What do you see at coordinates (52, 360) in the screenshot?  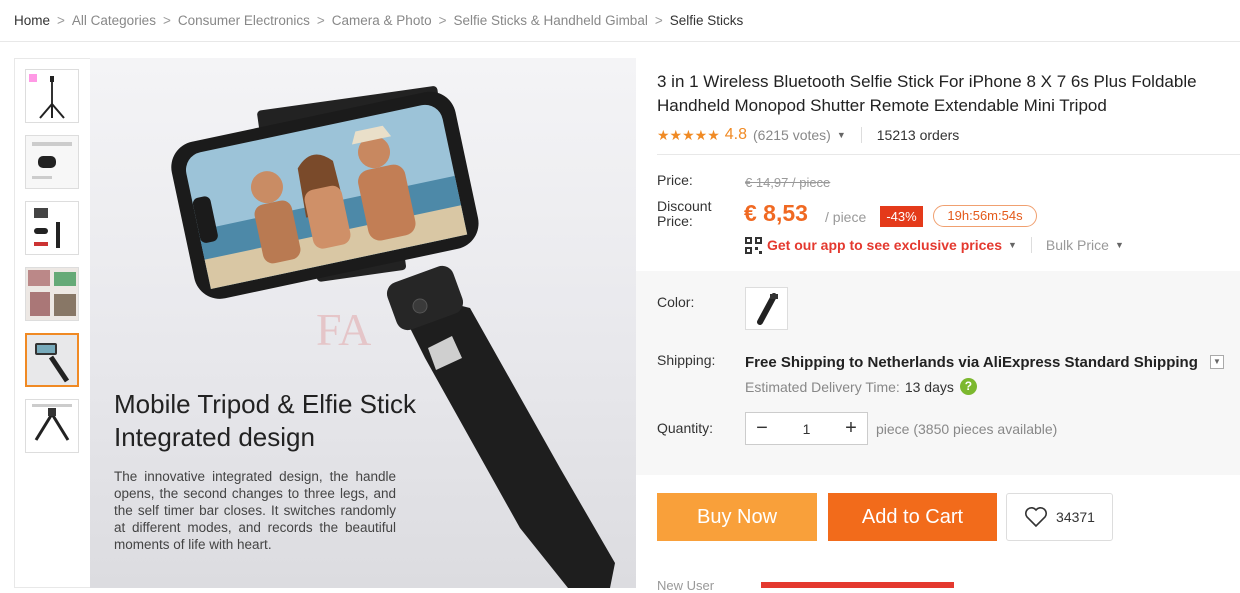 I see `thumbnail-5-selected` at bounding box center [52, 360].